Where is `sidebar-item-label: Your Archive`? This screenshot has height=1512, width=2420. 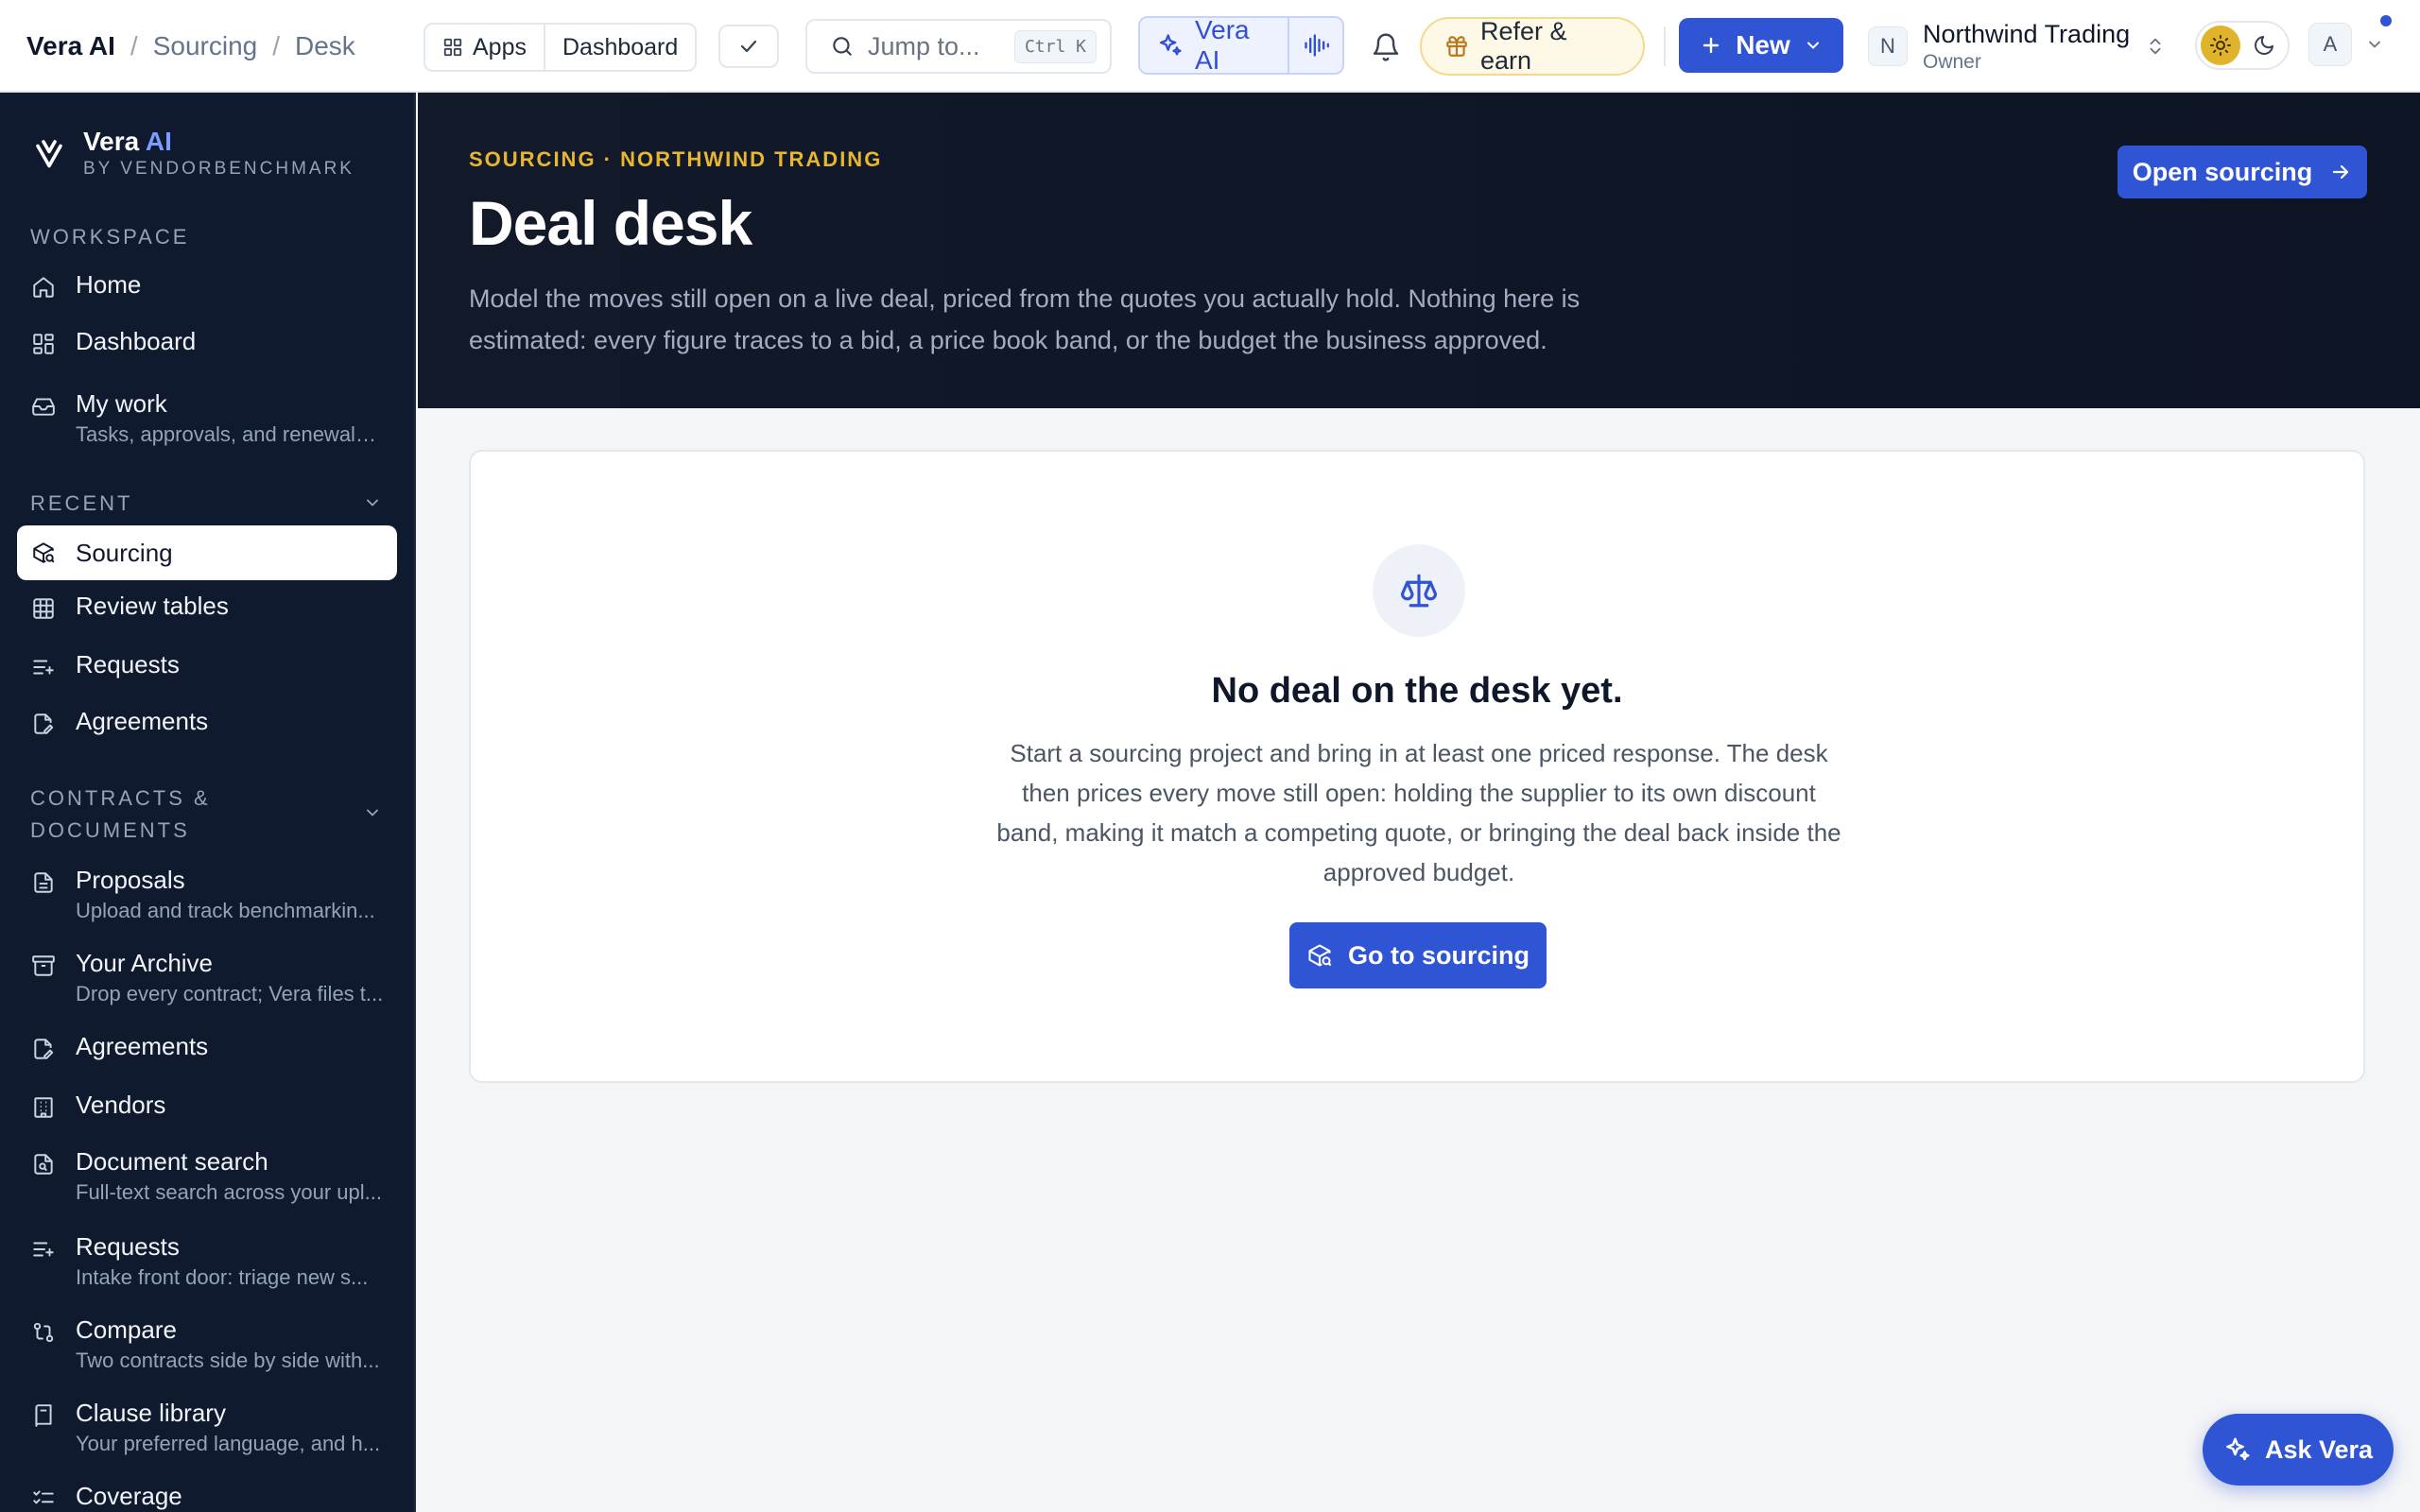 sidebar-item-label: Your Archive is located at coordinates (145, 963).